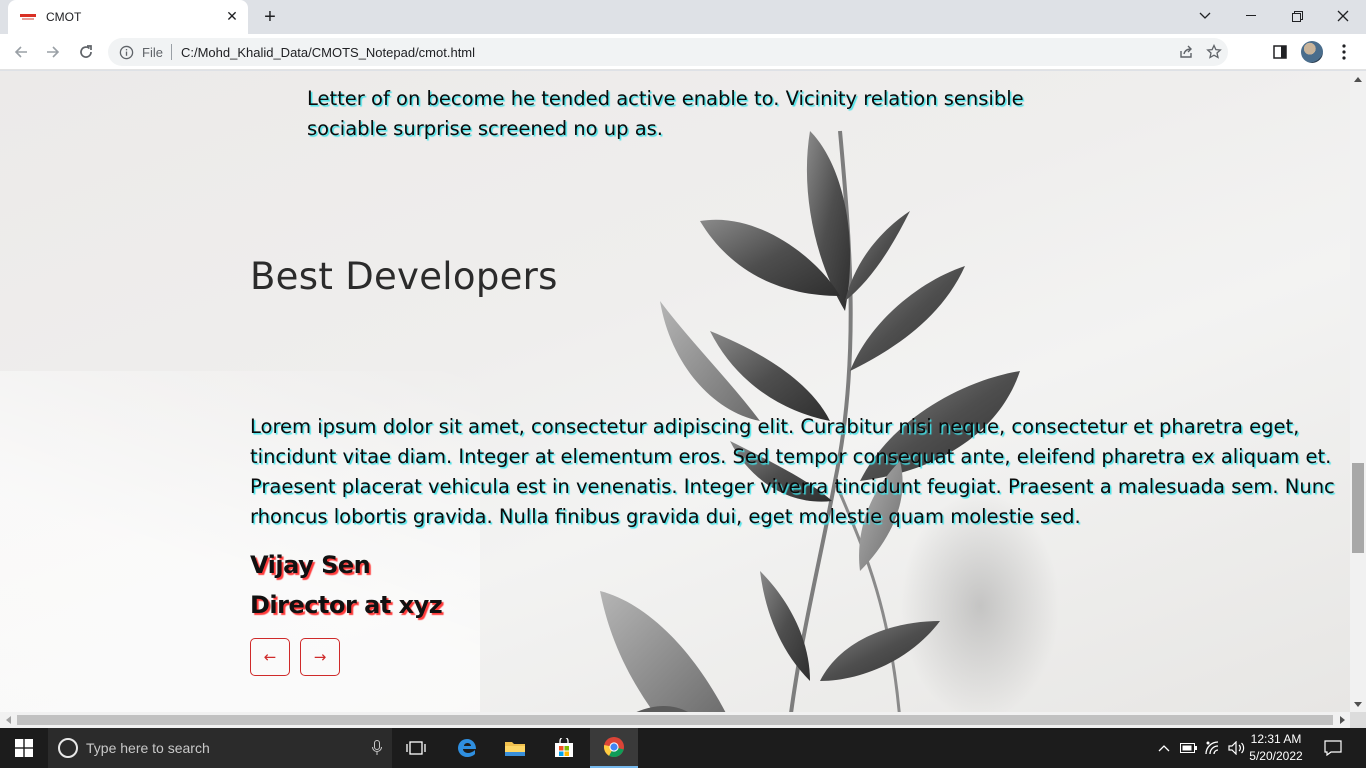 This screenshot has width=1366, height=768. Describe the element at coordinates (1344, 52) in the screenshot. I see `chrome-menu-icon` at that location.